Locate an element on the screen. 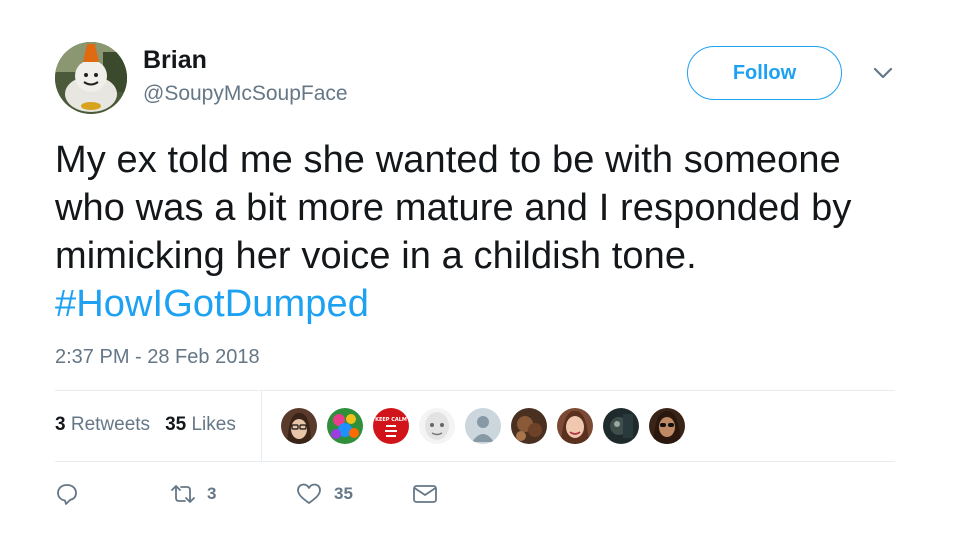 This screenshot has width=955, height=553. likes-stat: 35 Likes is located at coordinates (200, 425).